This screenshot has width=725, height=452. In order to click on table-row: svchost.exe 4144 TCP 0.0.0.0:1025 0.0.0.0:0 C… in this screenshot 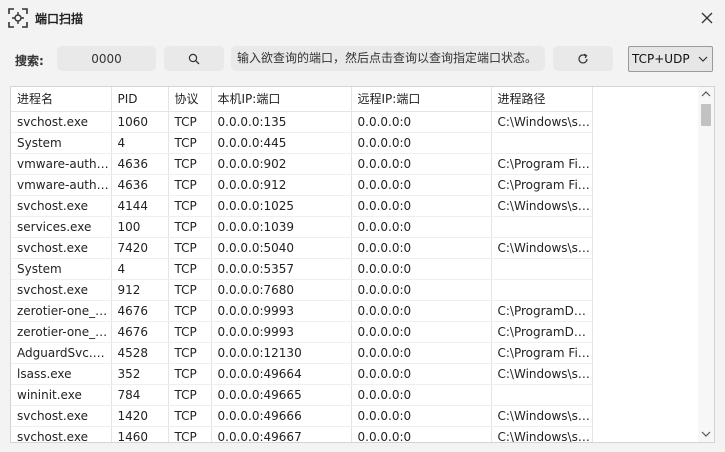, I will do `click(302, 206)`.